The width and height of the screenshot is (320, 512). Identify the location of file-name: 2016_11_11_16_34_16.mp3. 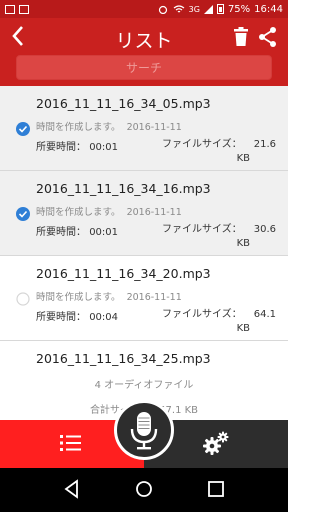
(123, 188).